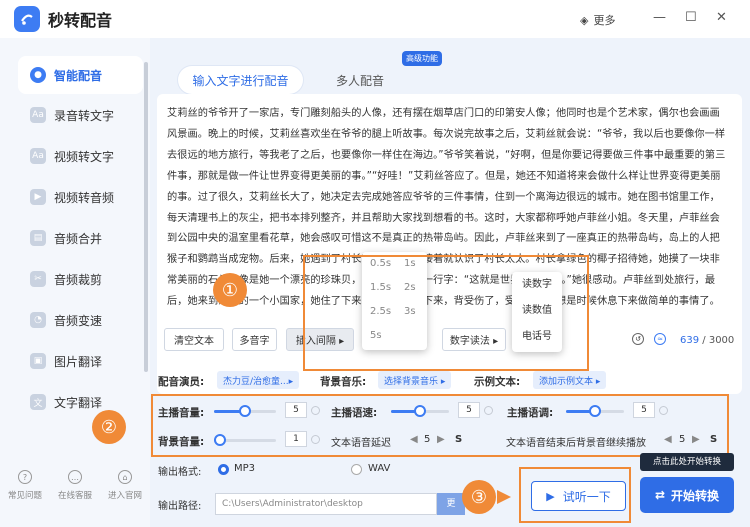  Describe the element at coordinates (38, 402) in the screenshot. I see `text-translate-icon: 文` at that location.